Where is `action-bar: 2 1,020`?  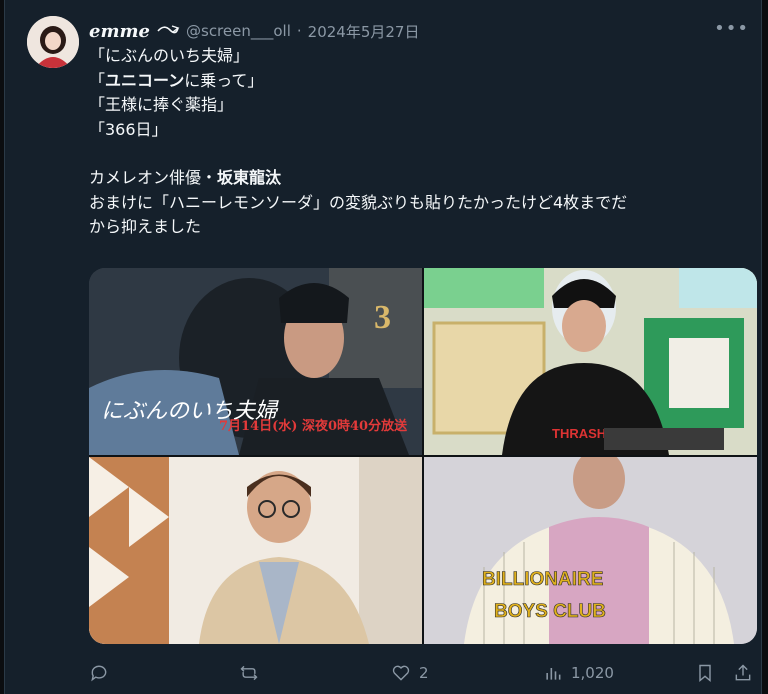
action-bar: 2 1,020 is located at coordinates (420, 673).